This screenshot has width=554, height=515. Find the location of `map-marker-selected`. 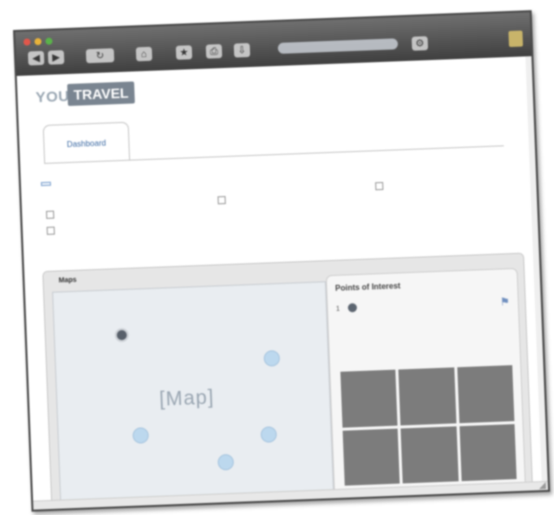

map-marker-selected is located at coordinates (122, 335).